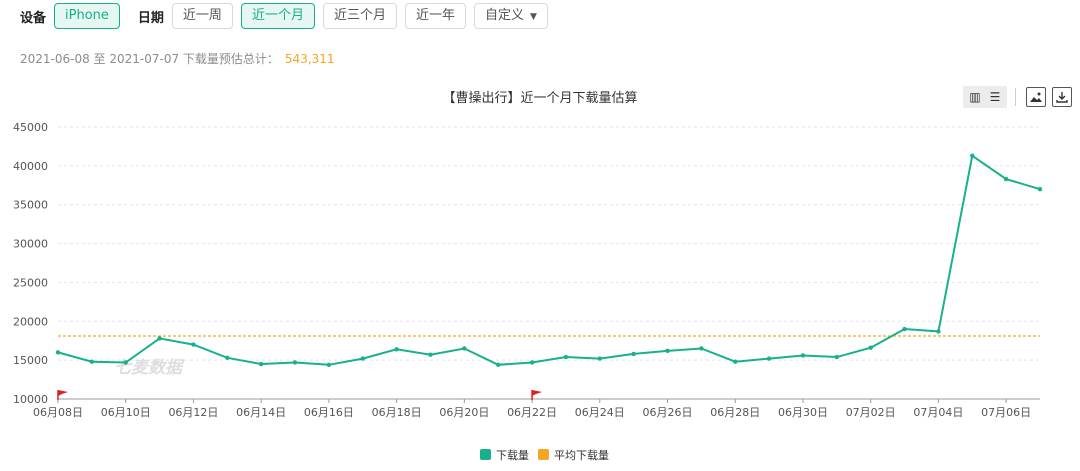 This screenshot has width=1080, height=471. What do you see at coordinates (261, 412) in the screenshot?
I see `x-tick-label: 06月14日` at bounding box center [261, 412].